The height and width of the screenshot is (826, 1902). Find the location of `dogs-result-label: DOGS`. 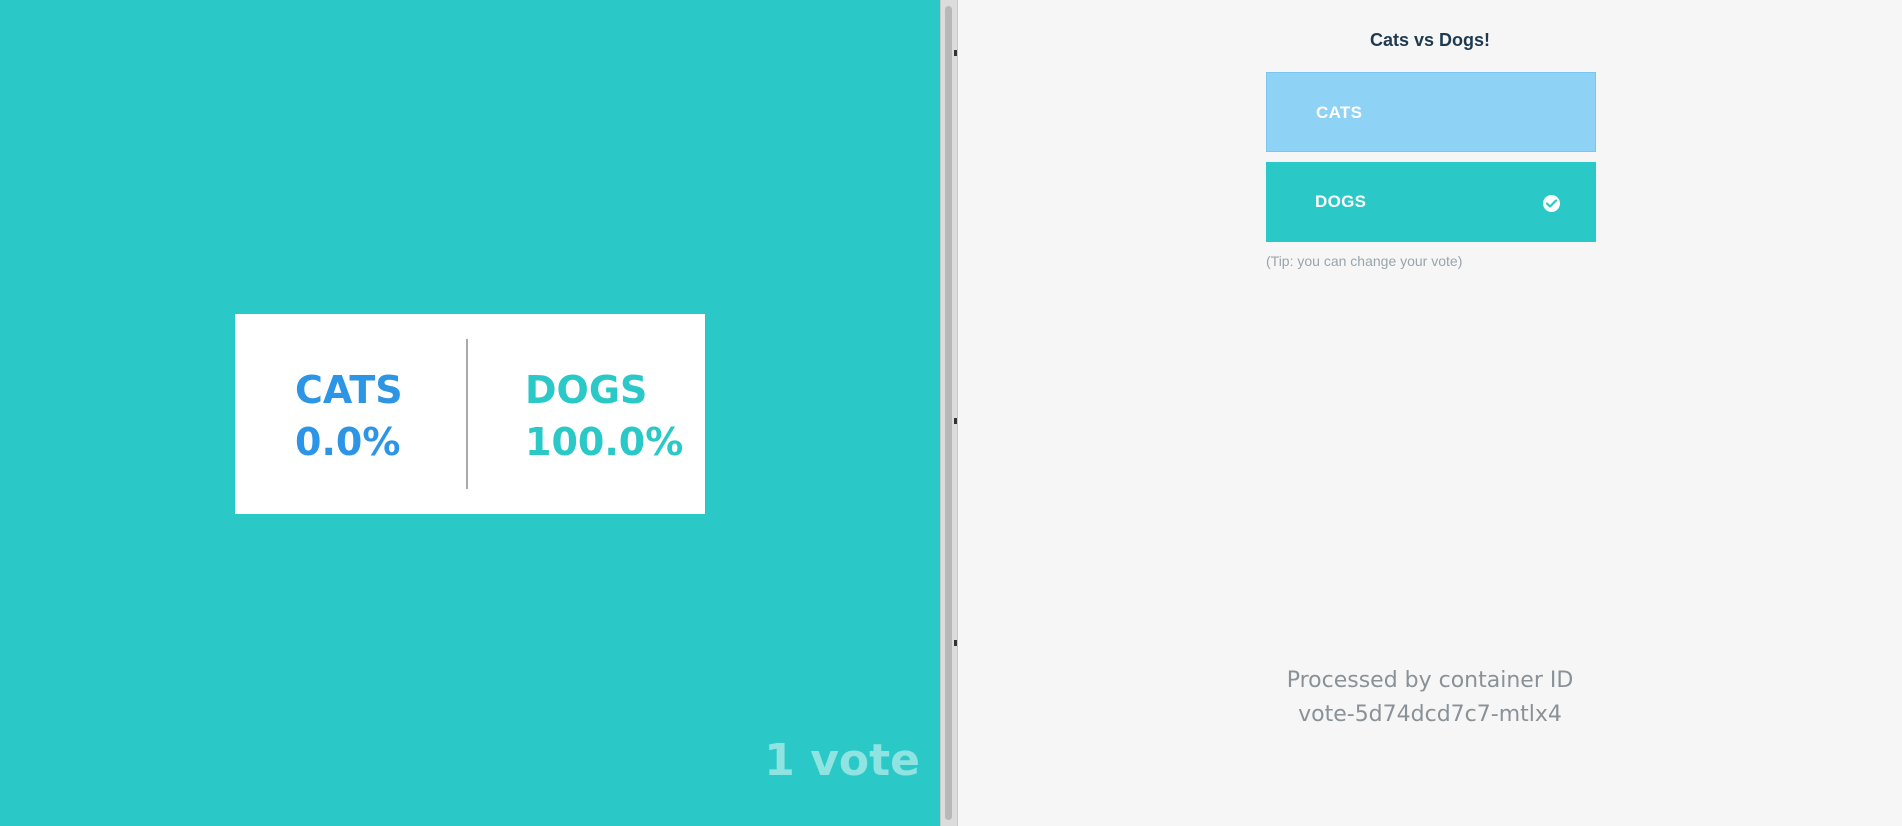

dogs-result-label: DOGS is located at coordinates (586, 390).